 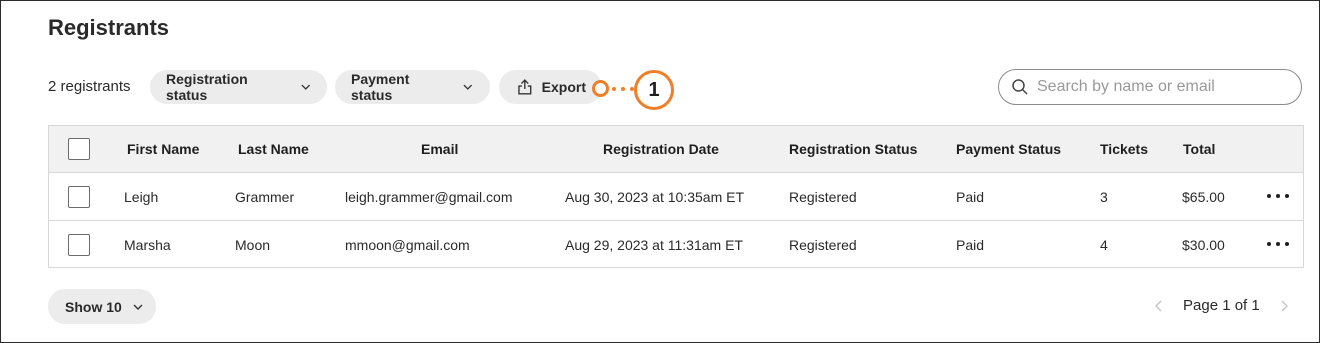 What do you see at coordinates (1199, 149) in the screenshot?
I see `header-total: Total` at bounding box center [1199, 149].